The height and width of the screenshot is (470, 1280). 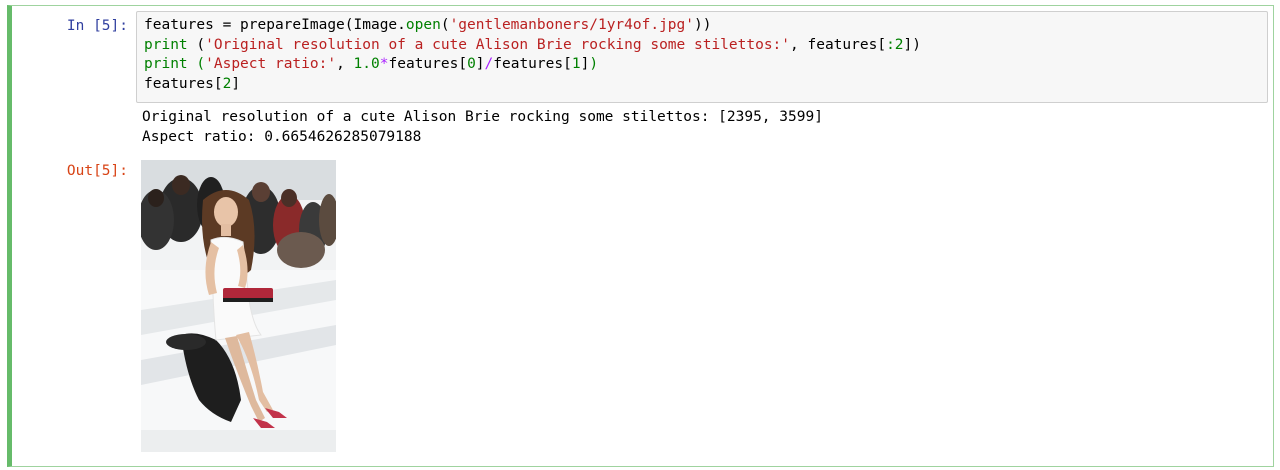 I want to click on code-token: , features[, so click(x=838, y=44).